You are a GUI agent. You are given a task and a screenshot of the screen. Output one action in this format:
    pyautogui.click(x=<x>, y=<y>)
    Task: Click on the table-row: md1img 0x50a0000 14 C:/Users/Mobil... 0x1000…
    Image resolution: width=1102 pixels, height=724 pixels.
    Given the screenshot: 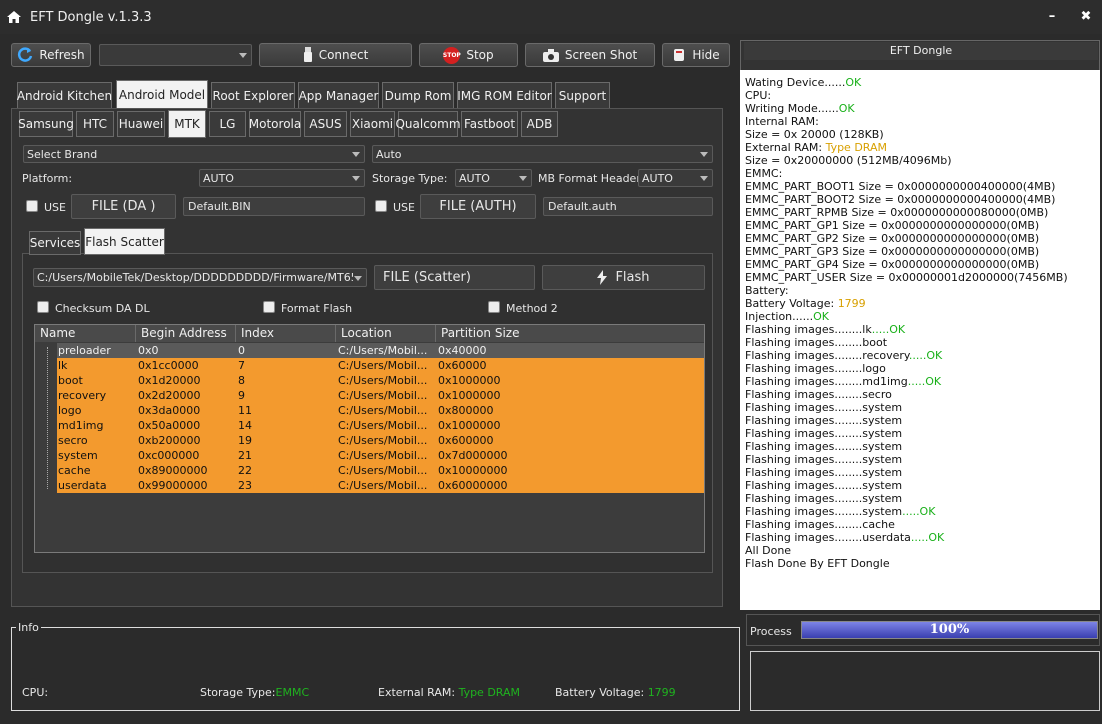 What is the action you would take?
    pyautogui.click(x=380, y=425)
    